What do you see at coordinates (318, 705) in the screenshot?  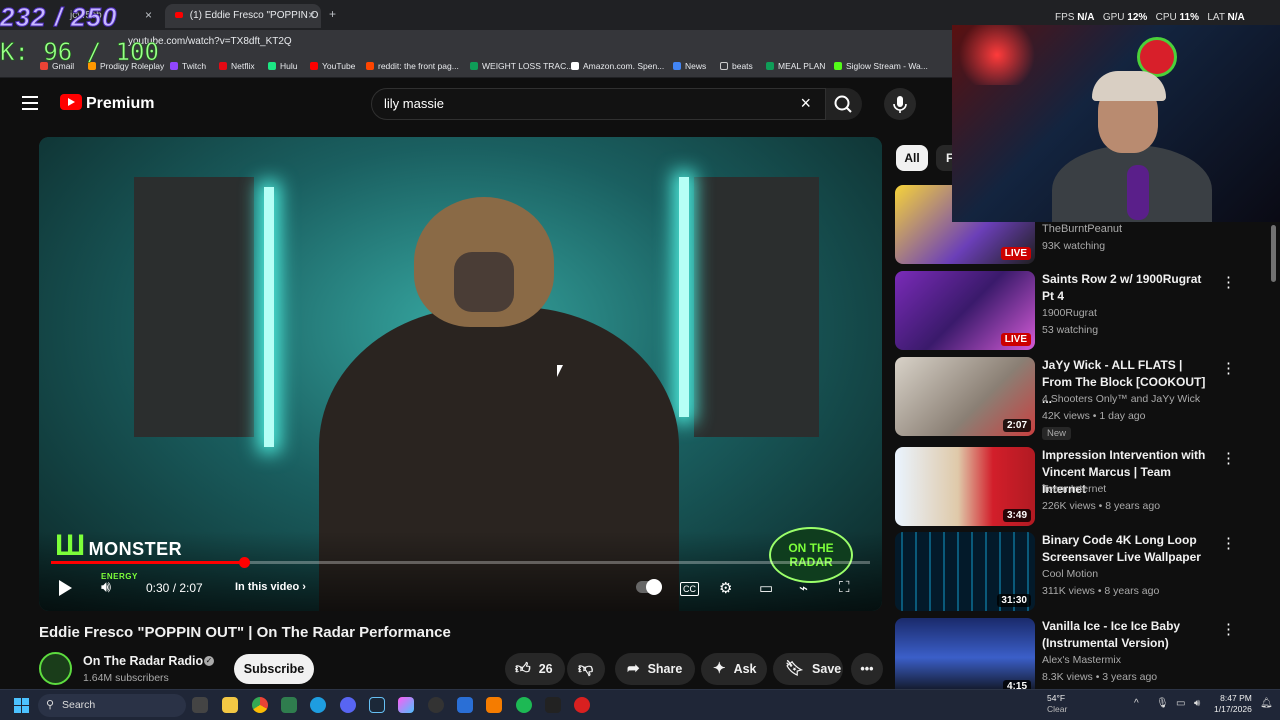 I see `edge-icon` at bounding box center [318, 705].